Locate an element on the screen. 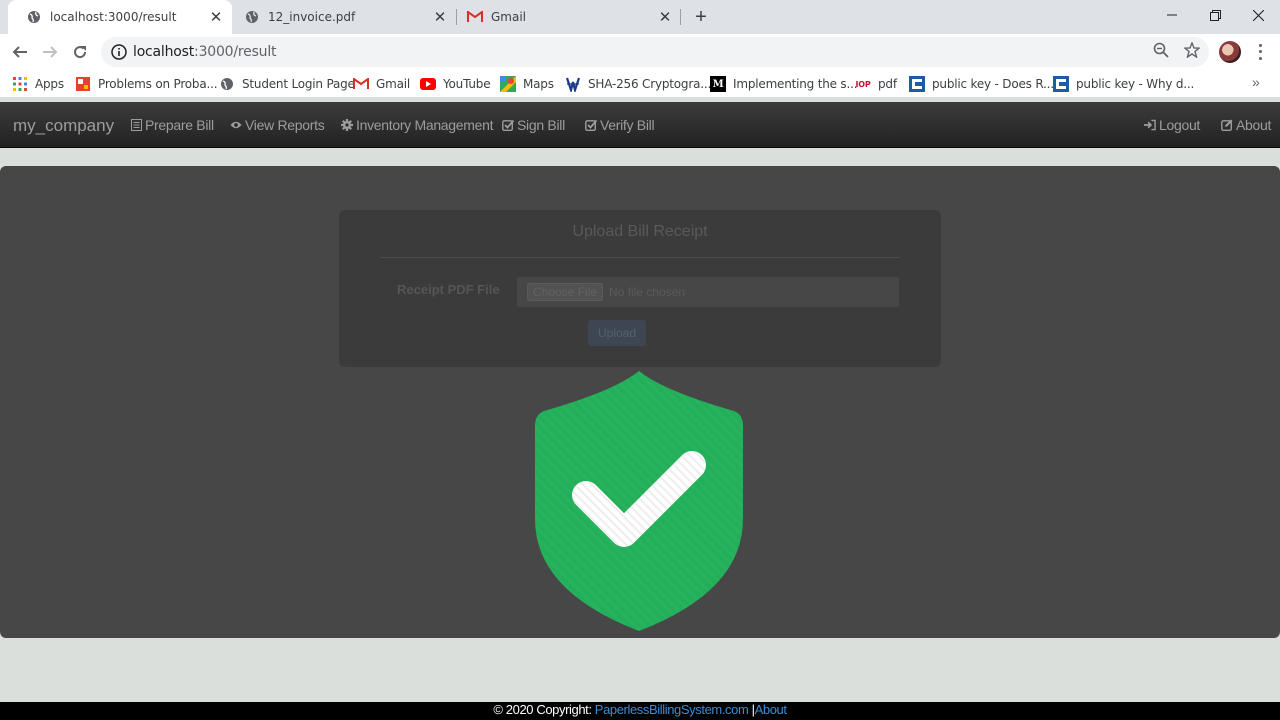 The image size is (1280, 720). profile-avatar is located at coordinates (1230, 52).